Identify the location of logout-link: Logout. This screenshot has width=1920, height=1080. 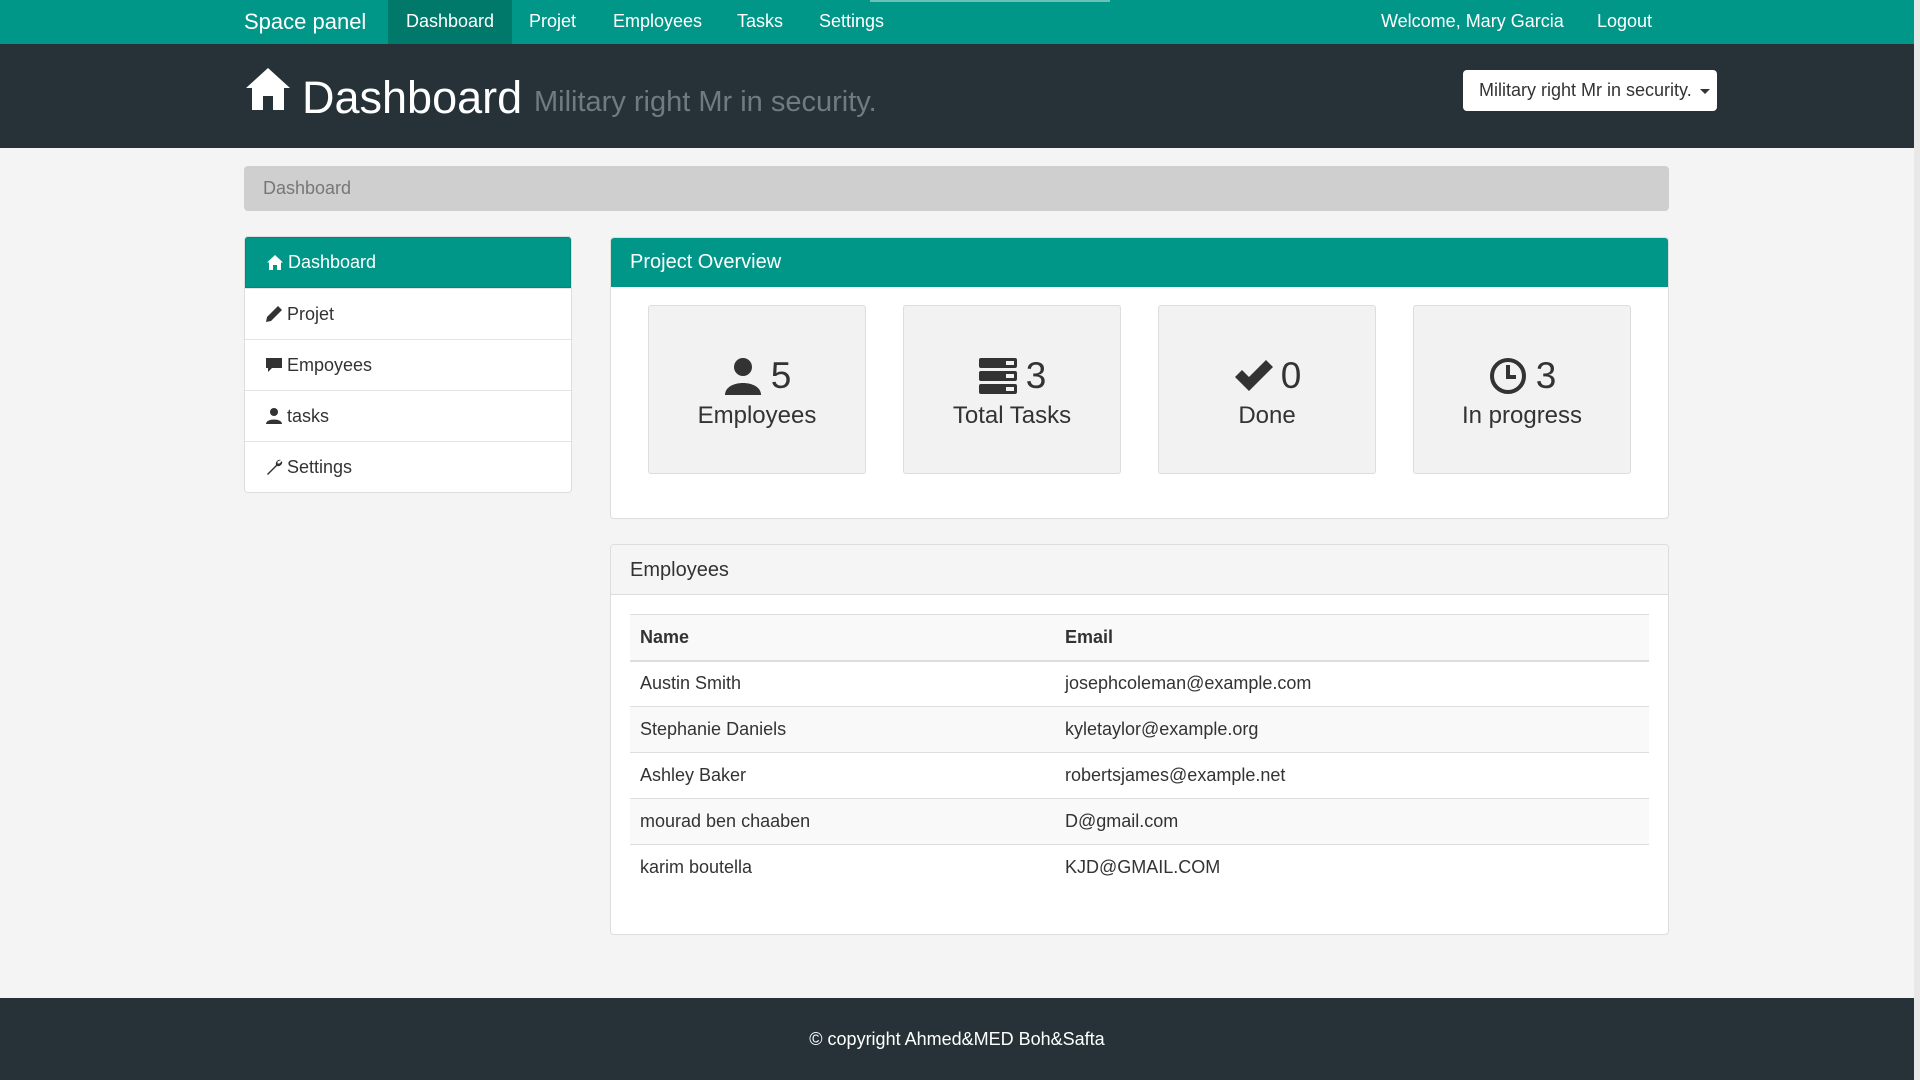
(1624, 22).